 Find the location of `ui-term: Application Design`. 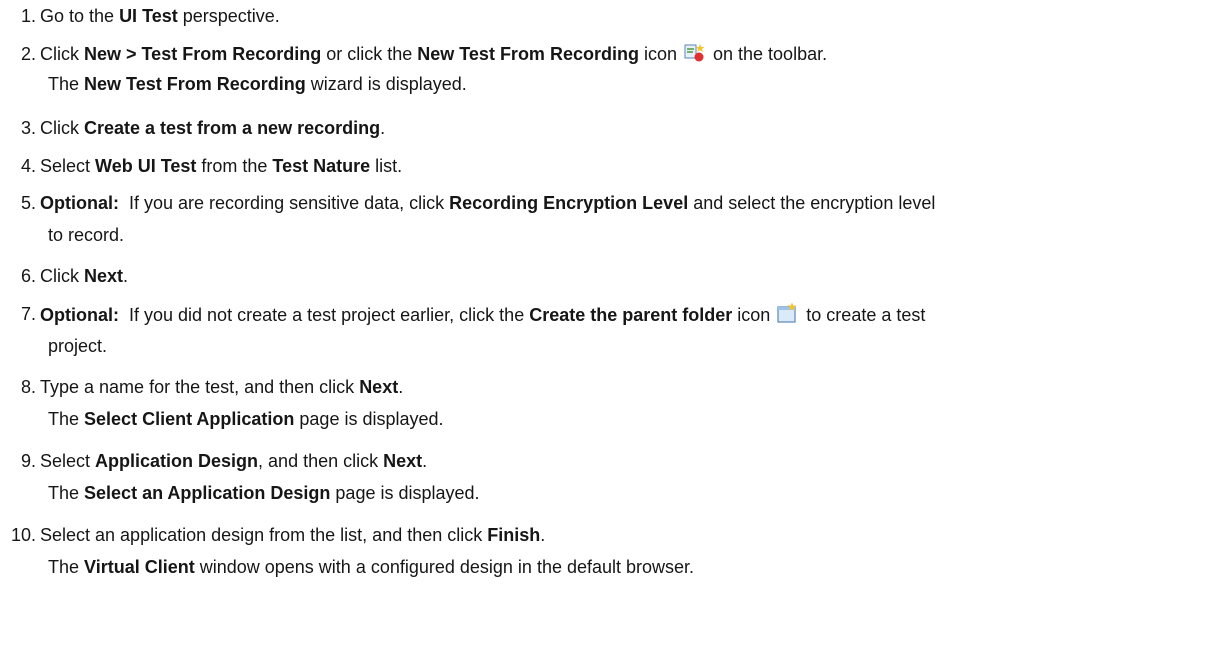

ui-term: Application Design is located at coordinates (177, 461).